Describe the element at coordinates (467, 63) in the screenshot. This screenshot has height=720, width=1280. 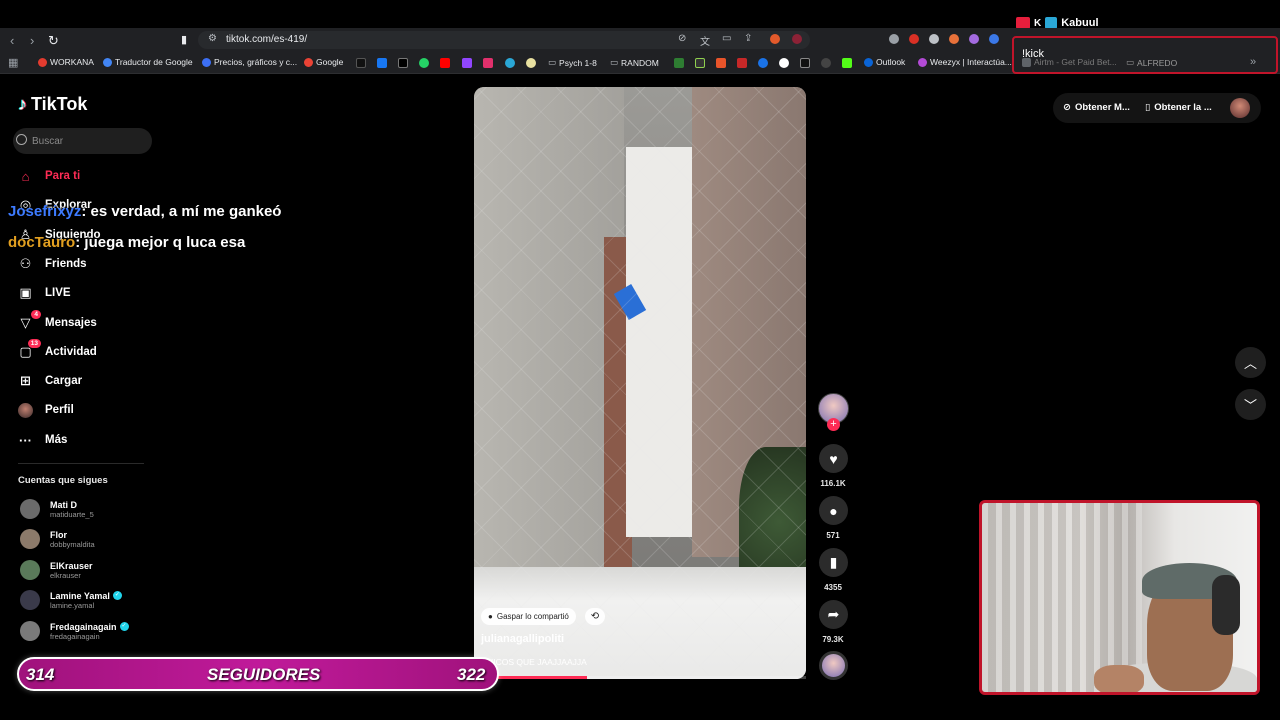
I see `twitch-icon` at that location.